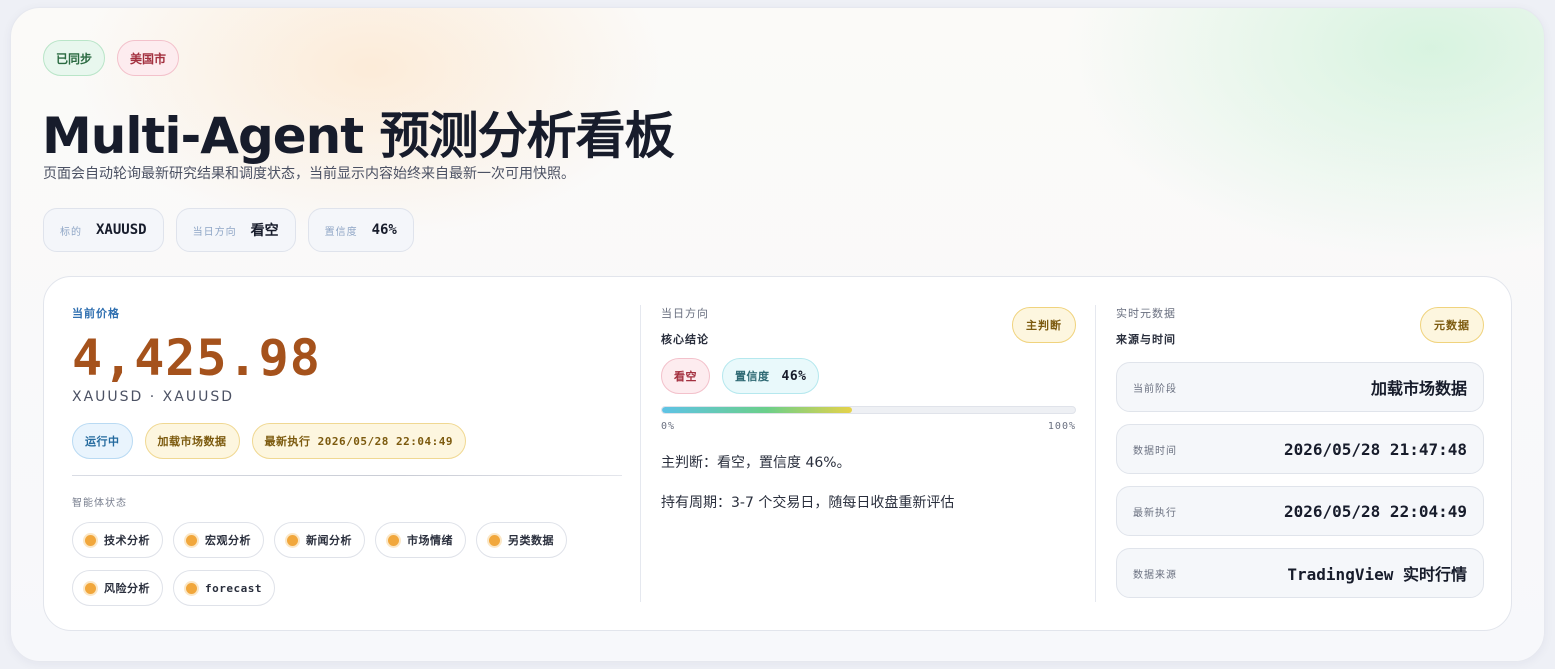 The image size is (1555, 669). I want to click on agent-alt-data: 另类数据, so click(521, 540).